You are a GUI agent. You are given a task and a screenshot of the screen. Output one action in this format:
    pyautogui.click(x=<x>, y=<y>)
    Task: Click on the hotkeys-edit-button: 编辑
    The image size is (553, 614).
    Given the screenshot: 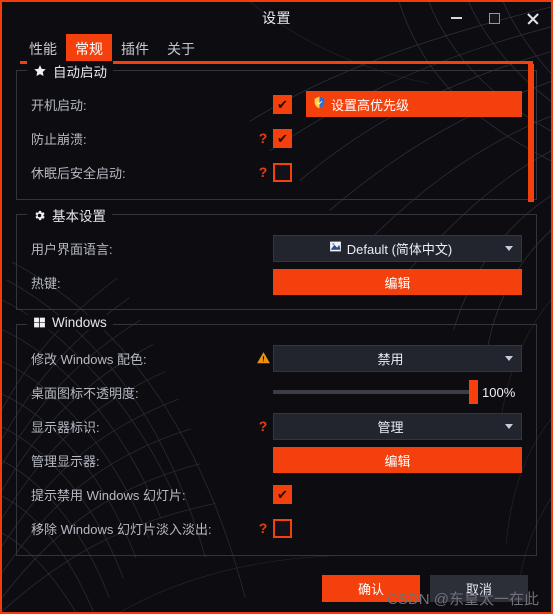 What is the action you would take?
    pyautogui.click(x=397, y=282)
    